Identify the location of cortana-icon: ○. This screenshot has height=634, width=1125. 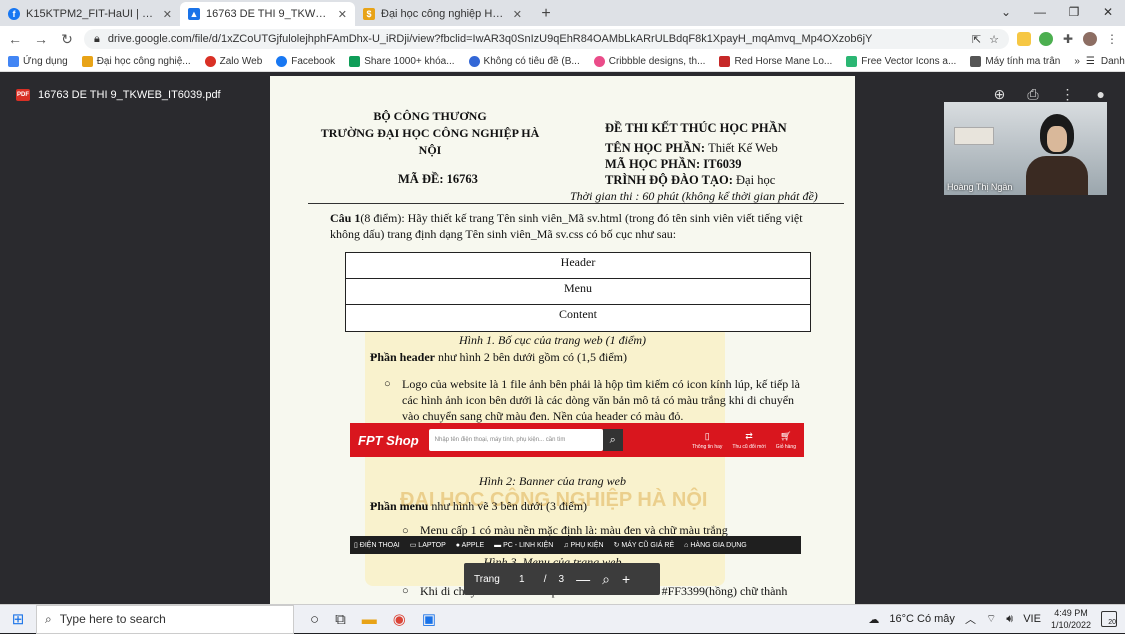
(314, 619).